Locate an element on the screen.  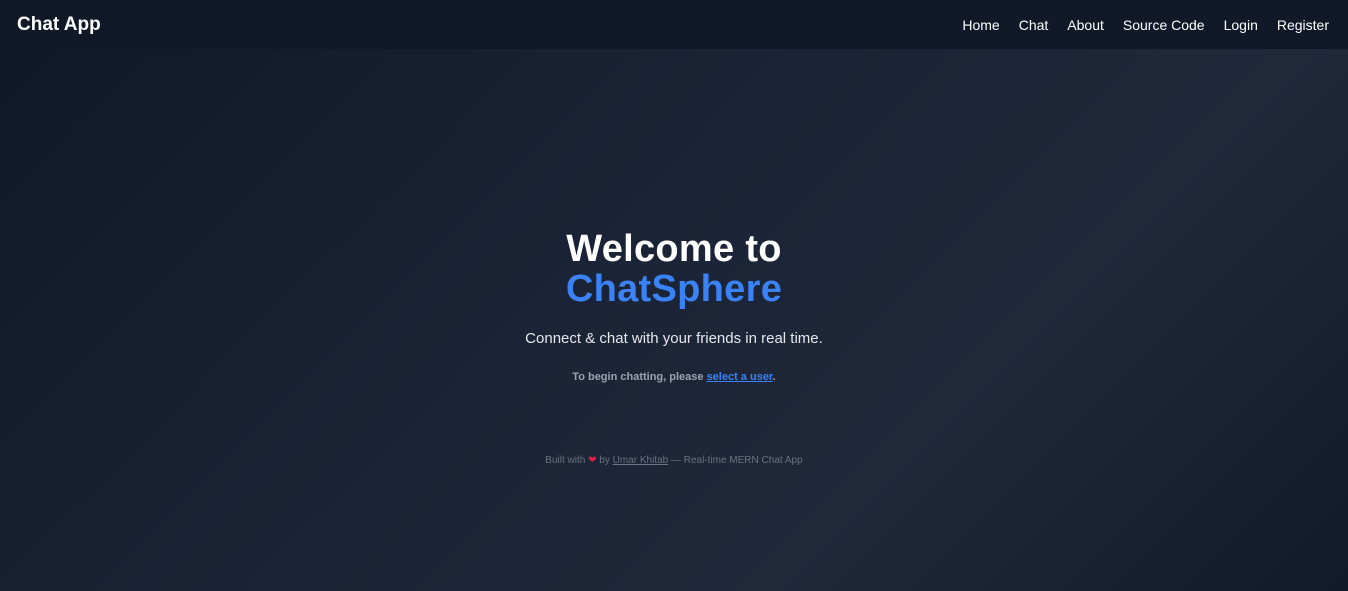
nav-link-about: About is located at coordinates (1085, 25).